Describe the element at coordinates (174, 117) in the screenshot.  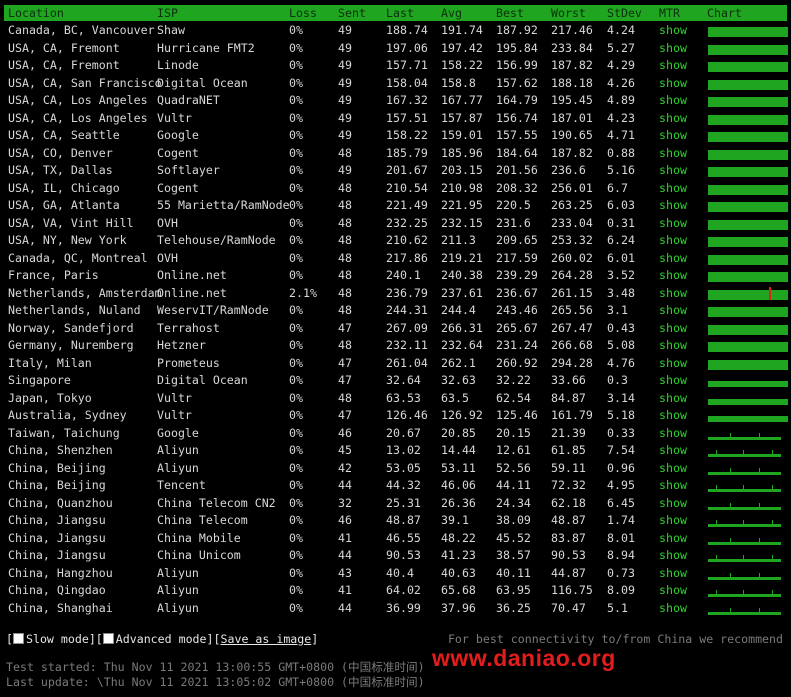
I see `cell-isp: Vultr` at that location.